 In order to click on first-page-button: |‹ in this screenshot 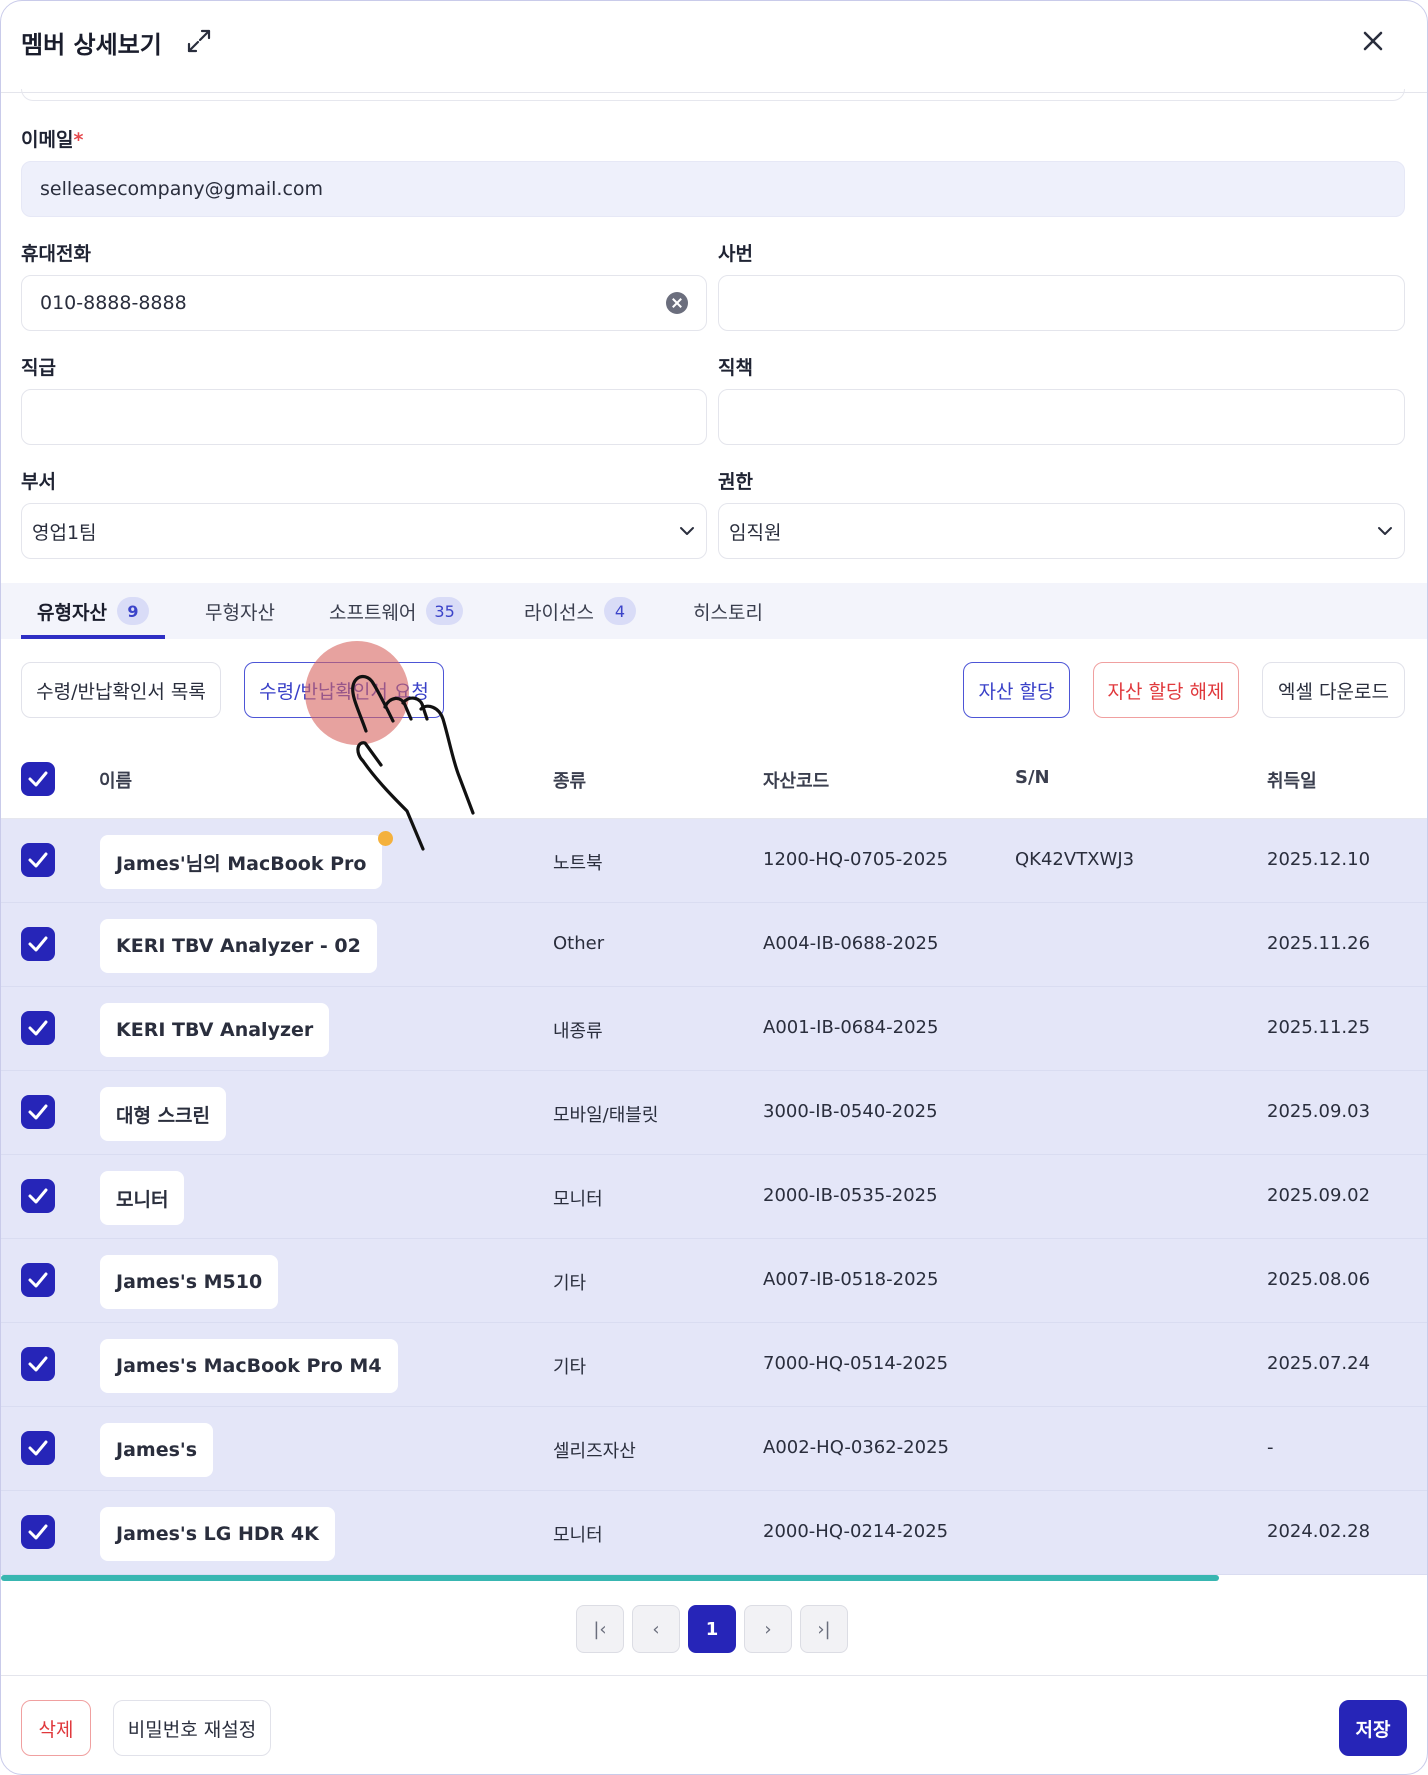, I will do `click(600, 1629)`.